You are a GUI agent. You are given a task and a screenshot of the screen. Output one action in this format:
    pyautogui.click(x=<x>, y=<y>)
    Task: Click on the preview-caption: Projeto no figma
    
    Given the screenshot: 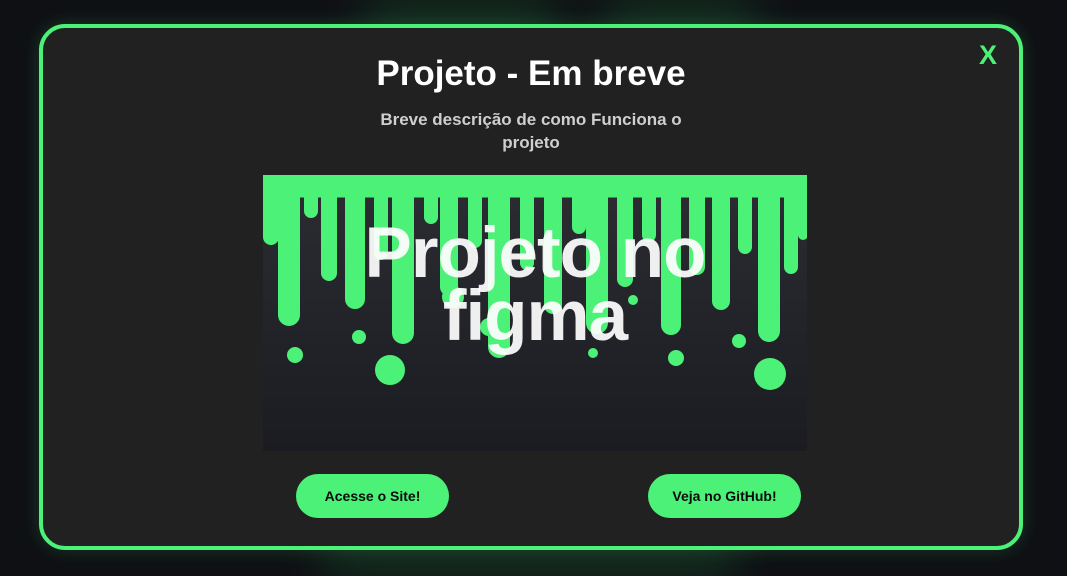 What is the action you would take?
    pyautogui.click(x=535, y=285)
    